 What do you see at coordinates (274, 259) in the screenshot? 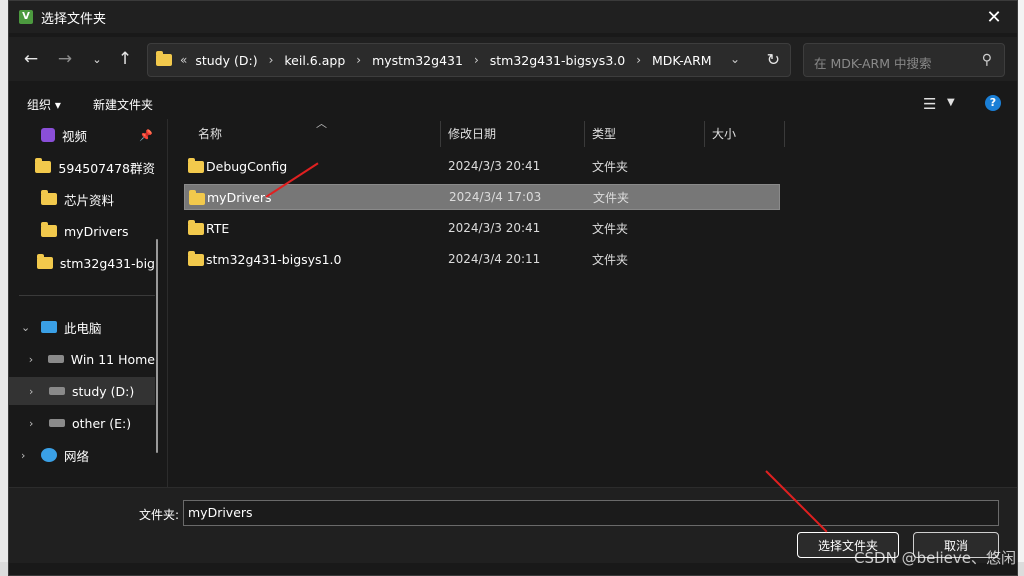
I see `file-name: stm32g431-bigsys1.0` at bounding box center [274, 259].